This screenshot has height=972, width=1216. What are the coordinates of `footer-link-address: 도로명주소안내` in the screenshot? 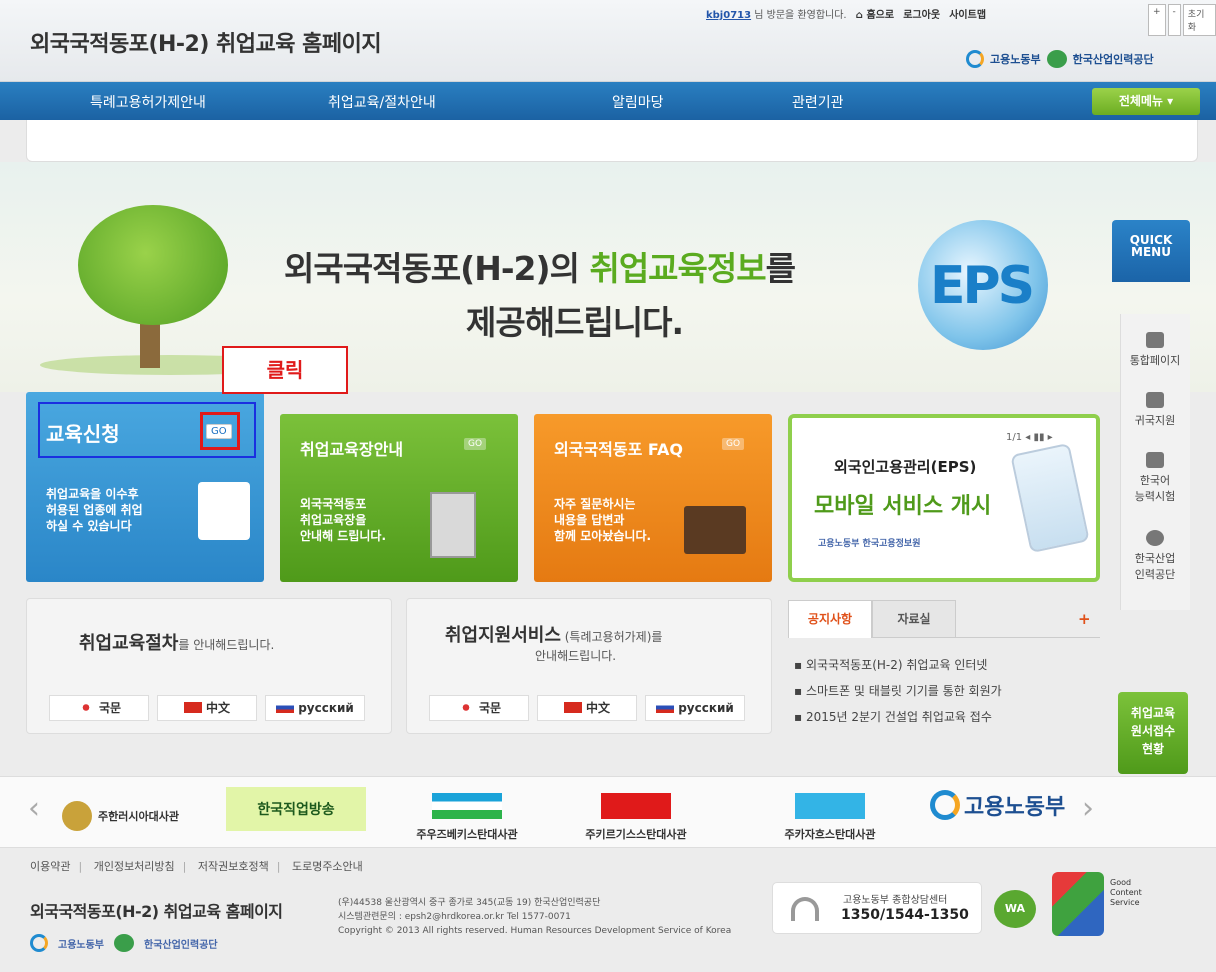 It's located at (327, 866).